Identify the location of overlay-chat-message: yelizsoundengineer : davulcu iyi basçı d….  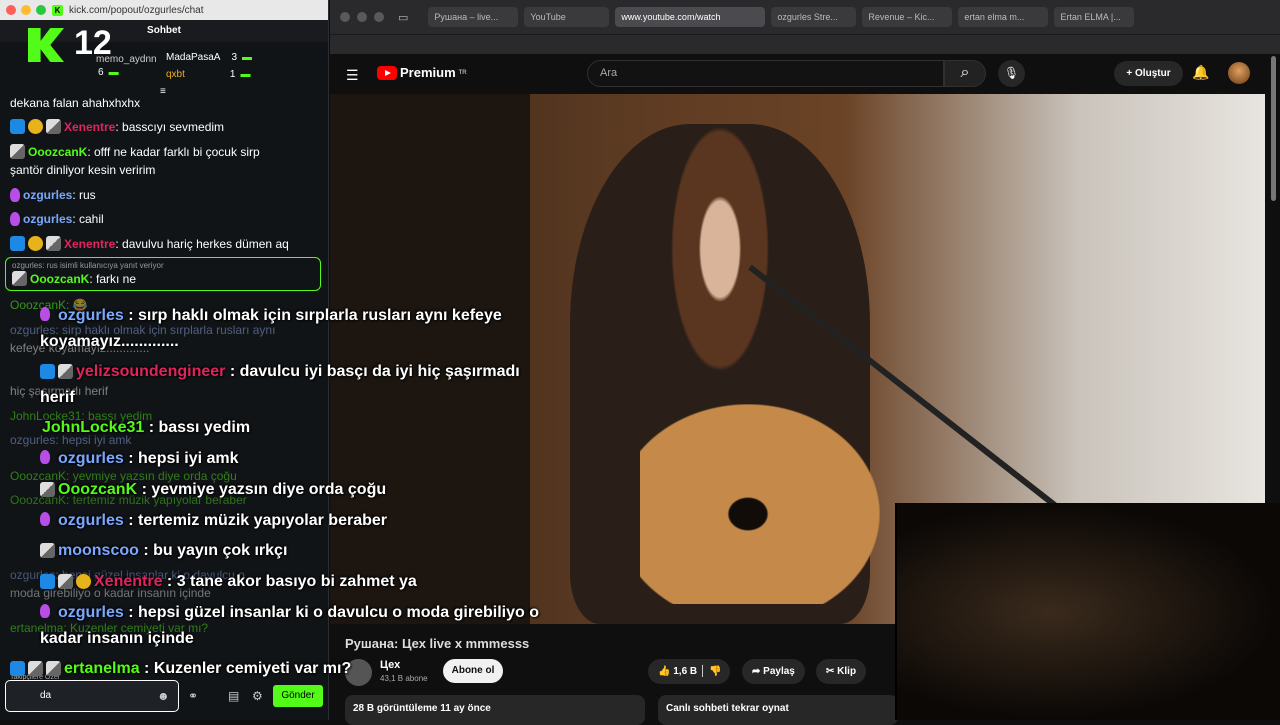
(280, 372).